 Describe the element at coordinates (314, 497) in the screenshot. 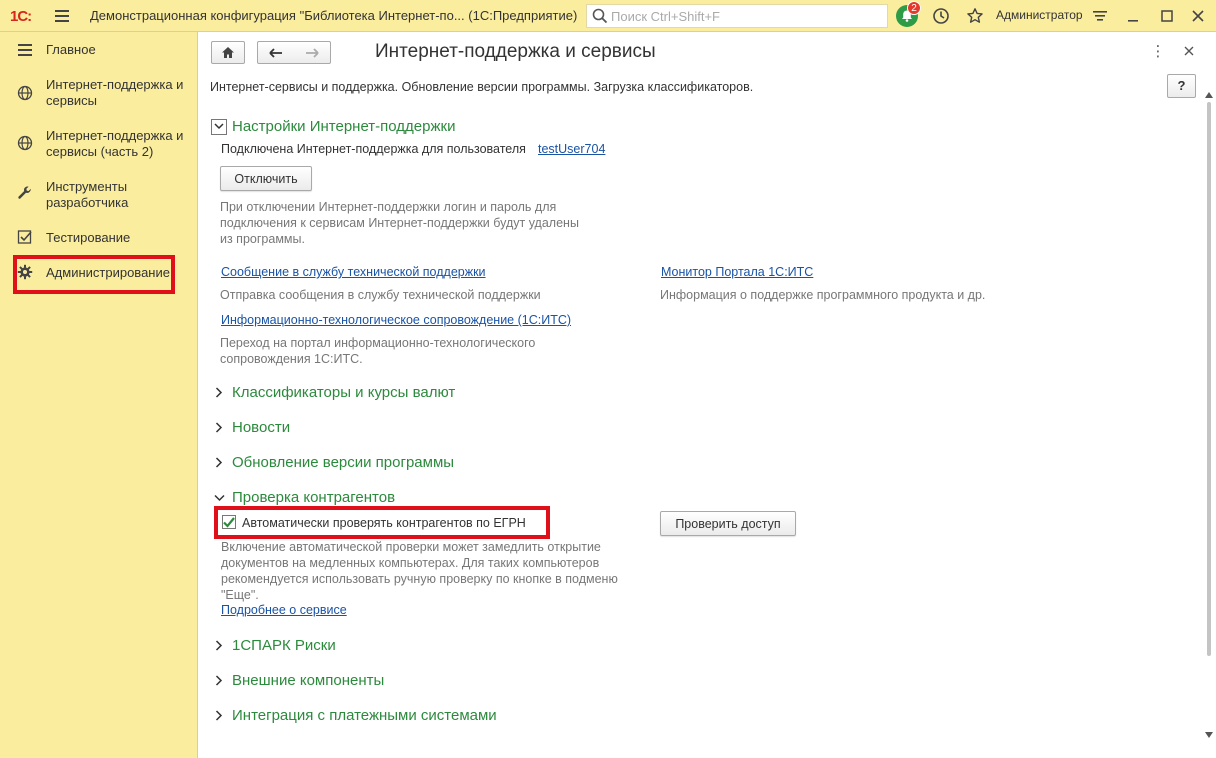

I see `section-title: Проверка контрагентов` at that location.